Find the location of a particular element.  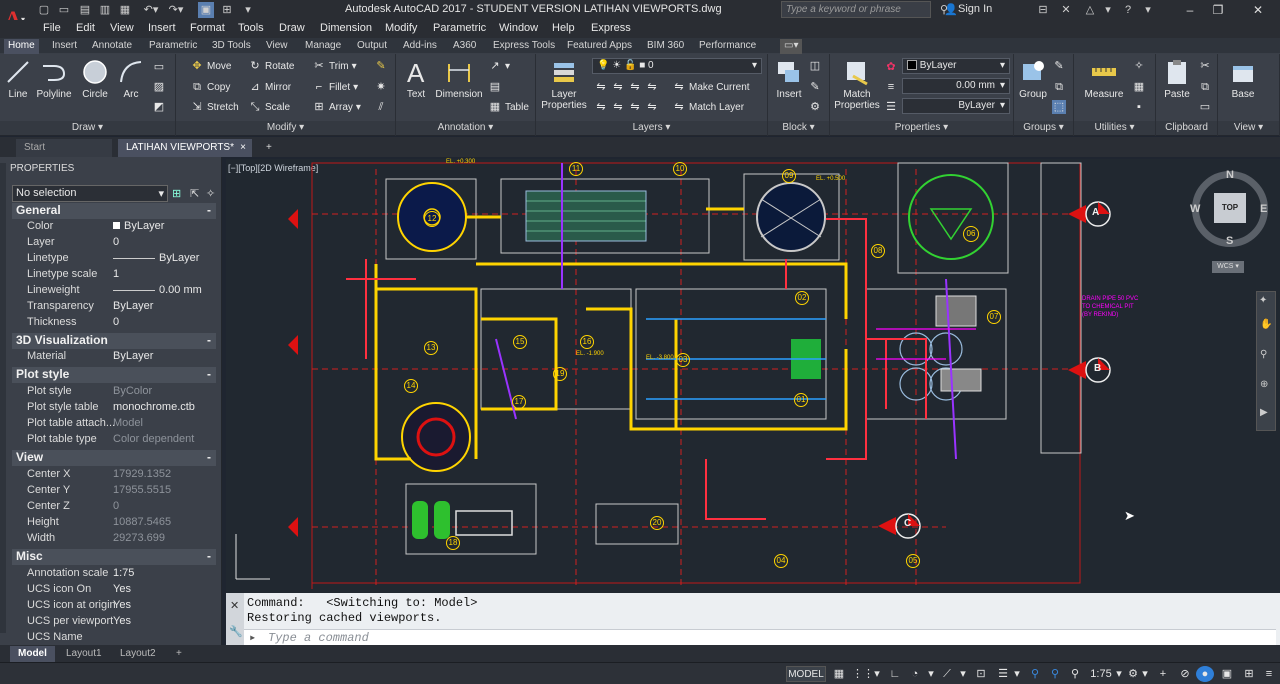

prop-row-plot-style: Plot style ByColor is located at coordinates (108, 392).